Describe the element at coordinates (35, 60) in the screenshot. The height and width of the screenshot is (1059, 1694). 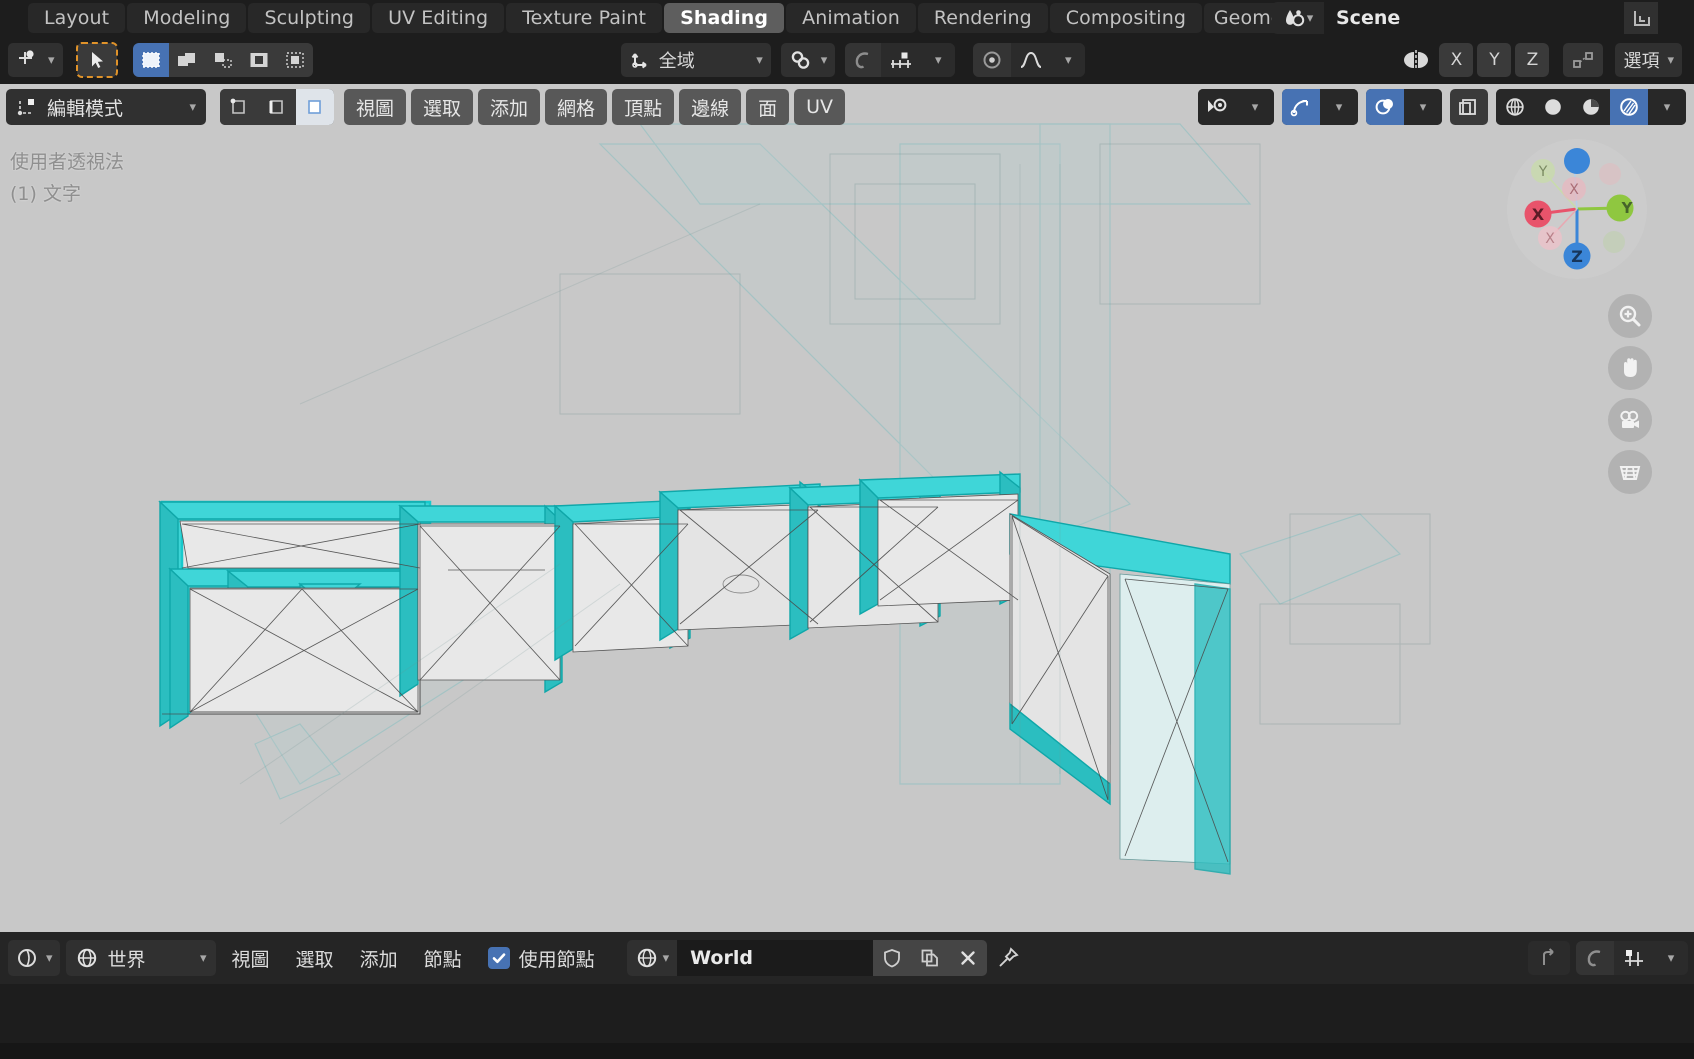
I see `editor-type-selector: ▾` at that location.